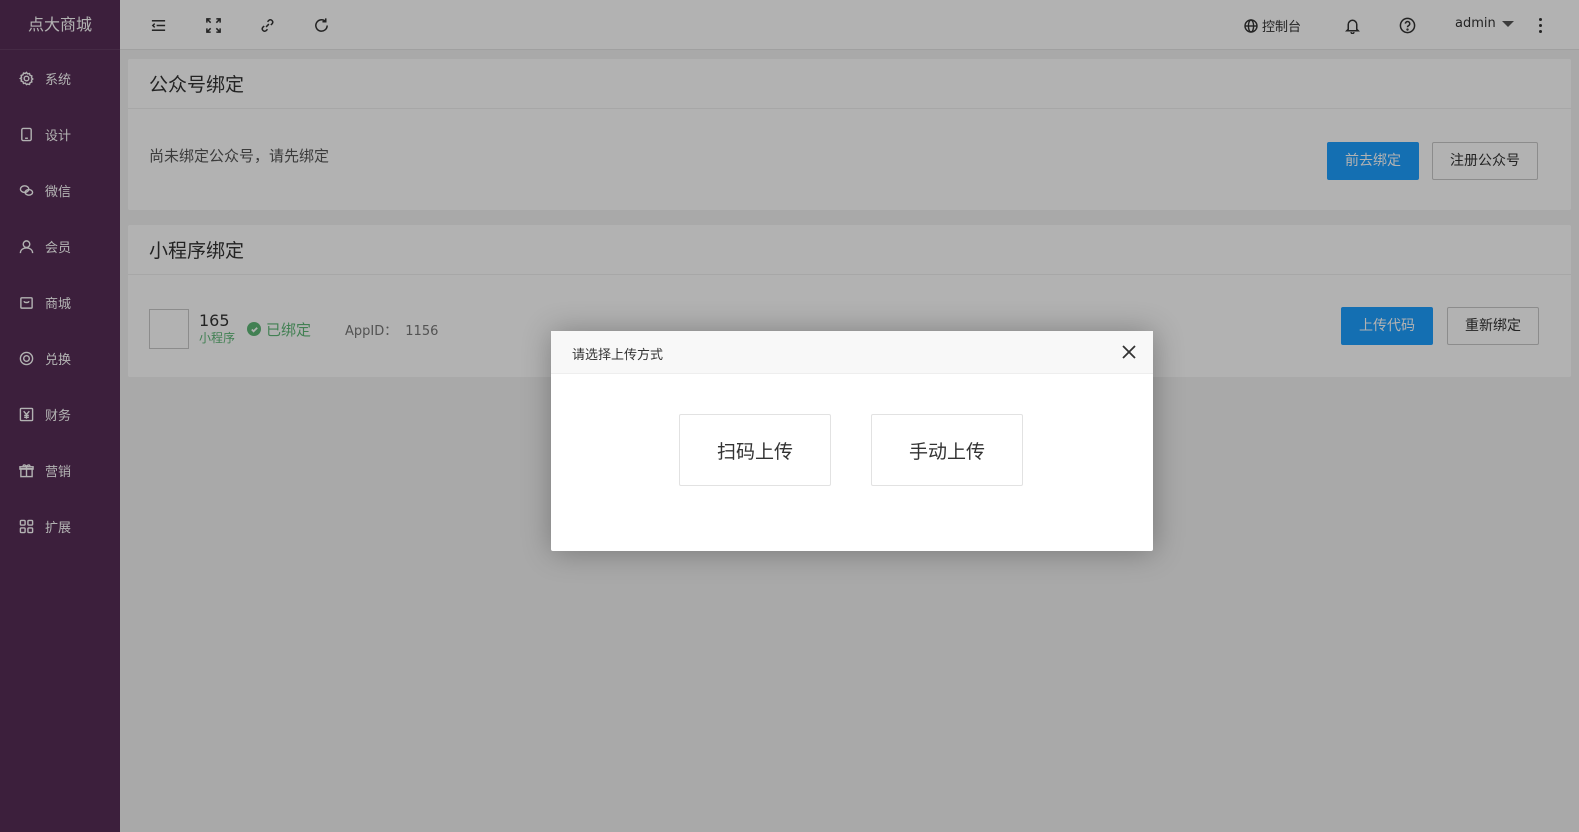  What do you see at coordinates (947, 450) in the screenshot?
I see `manual-upload-button: 手动上传` at bounding box center [947, 450].